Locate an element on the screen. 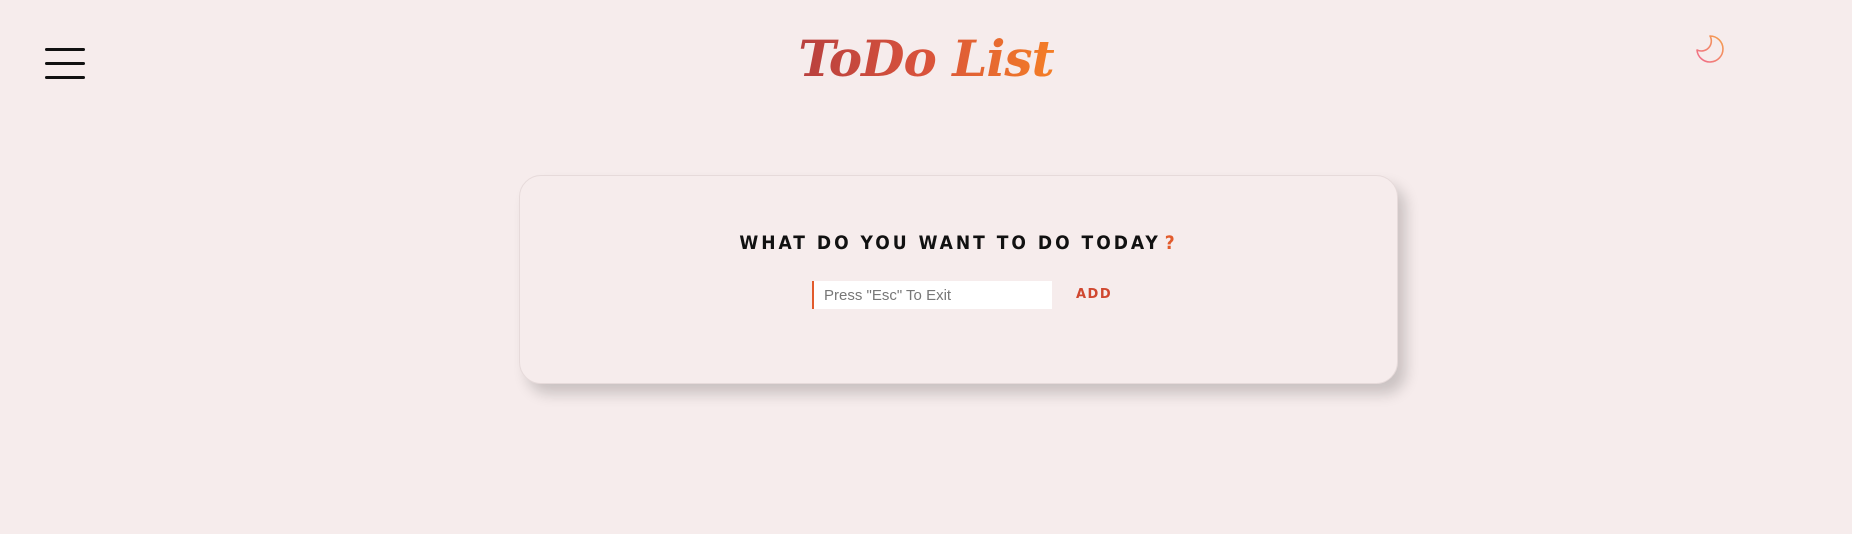 Image resolution: width=1852 pixels, height=534 pixels. add-button: ADD is located at coordinates (1094, 295).